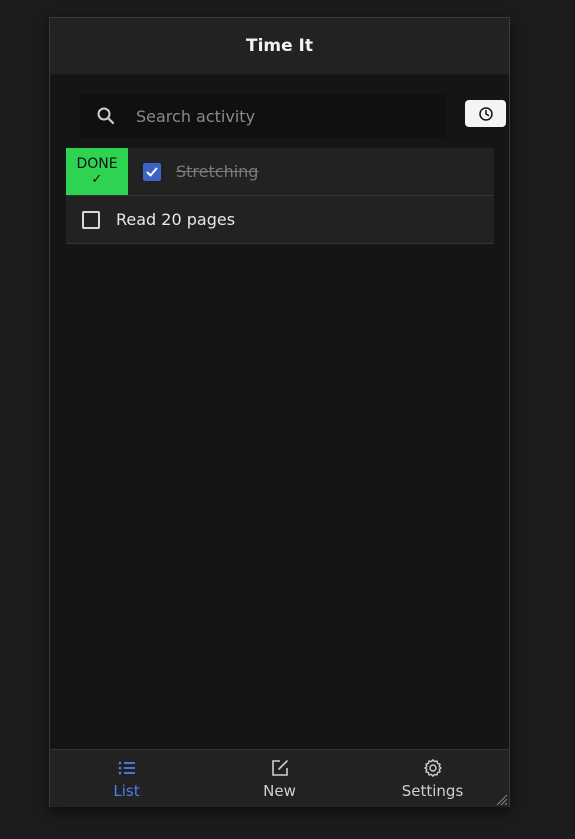  Describe the element at coordinates (217, 171) in the screenshot. I see `activity-name: Stretching` at that location.